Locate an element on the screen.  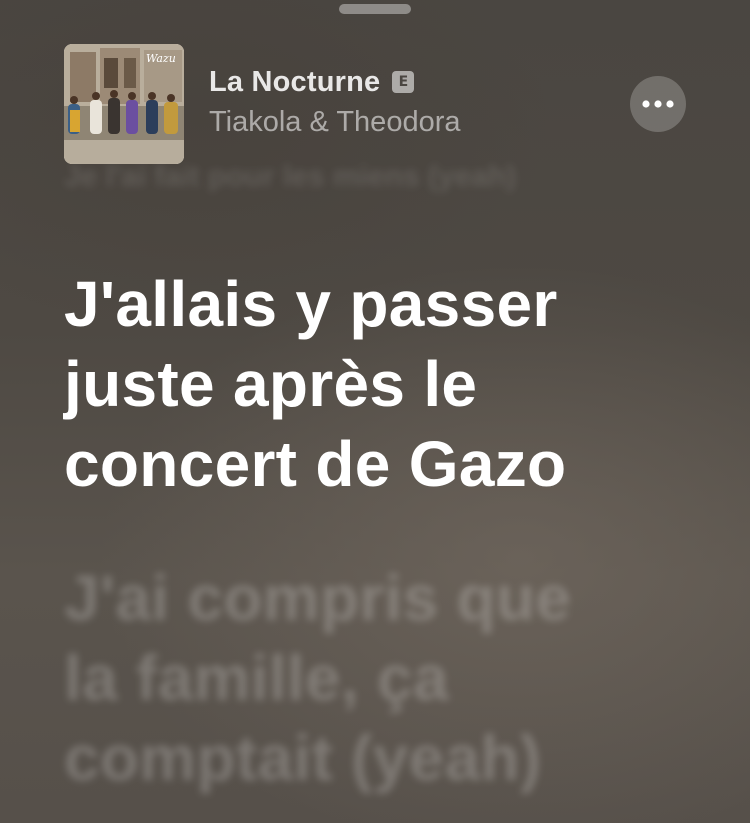
title-row: La Nocturne E is located at coordinates (334, 82).